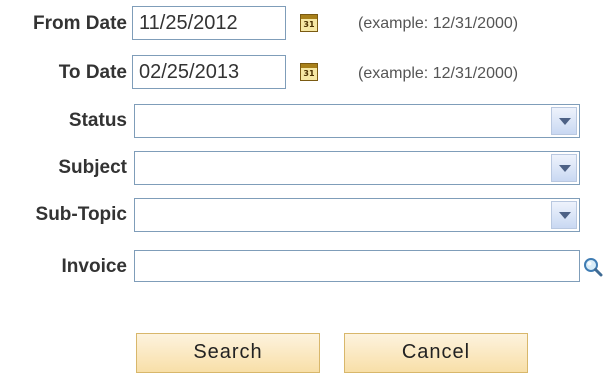 Image resolution: width=603 pixels, height=373 pixels. I want to click on status-select, so click(357, 121).